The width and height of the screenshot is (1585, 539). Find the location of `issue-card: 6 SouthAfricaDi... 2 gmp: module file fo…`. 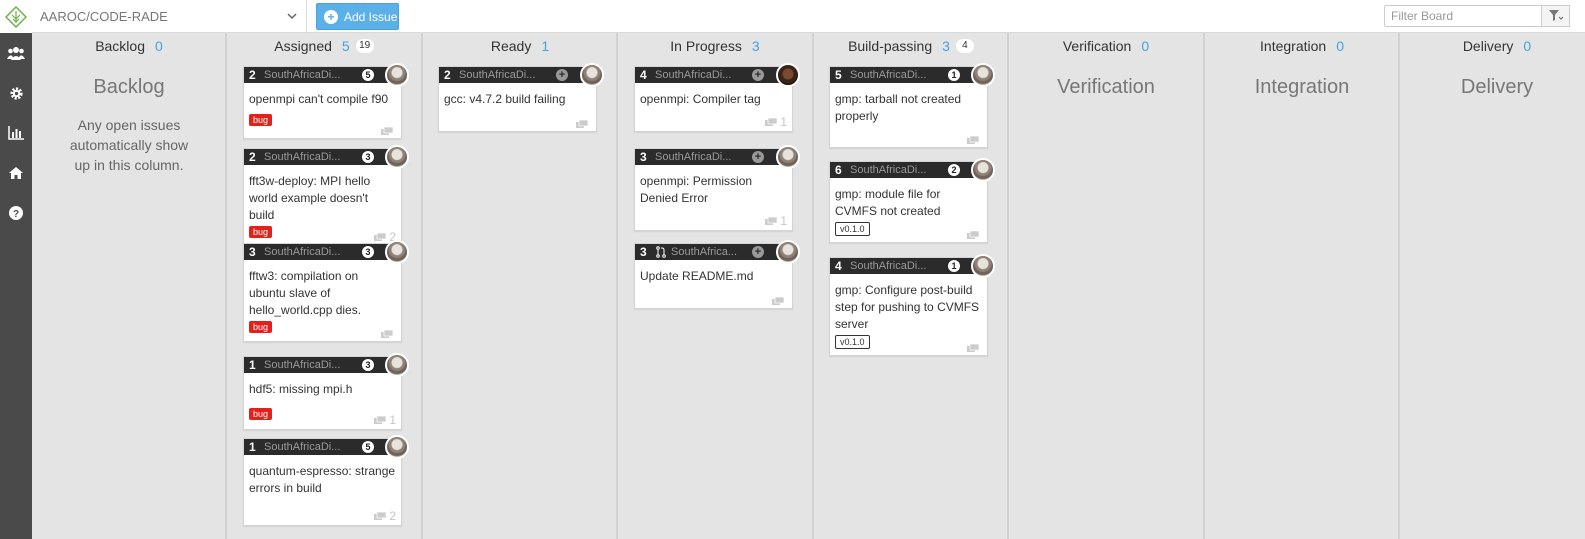

issue-card: 6 SouthAfricaDi... 2 gmp: module file fo… is located at coordinates (912, 200).